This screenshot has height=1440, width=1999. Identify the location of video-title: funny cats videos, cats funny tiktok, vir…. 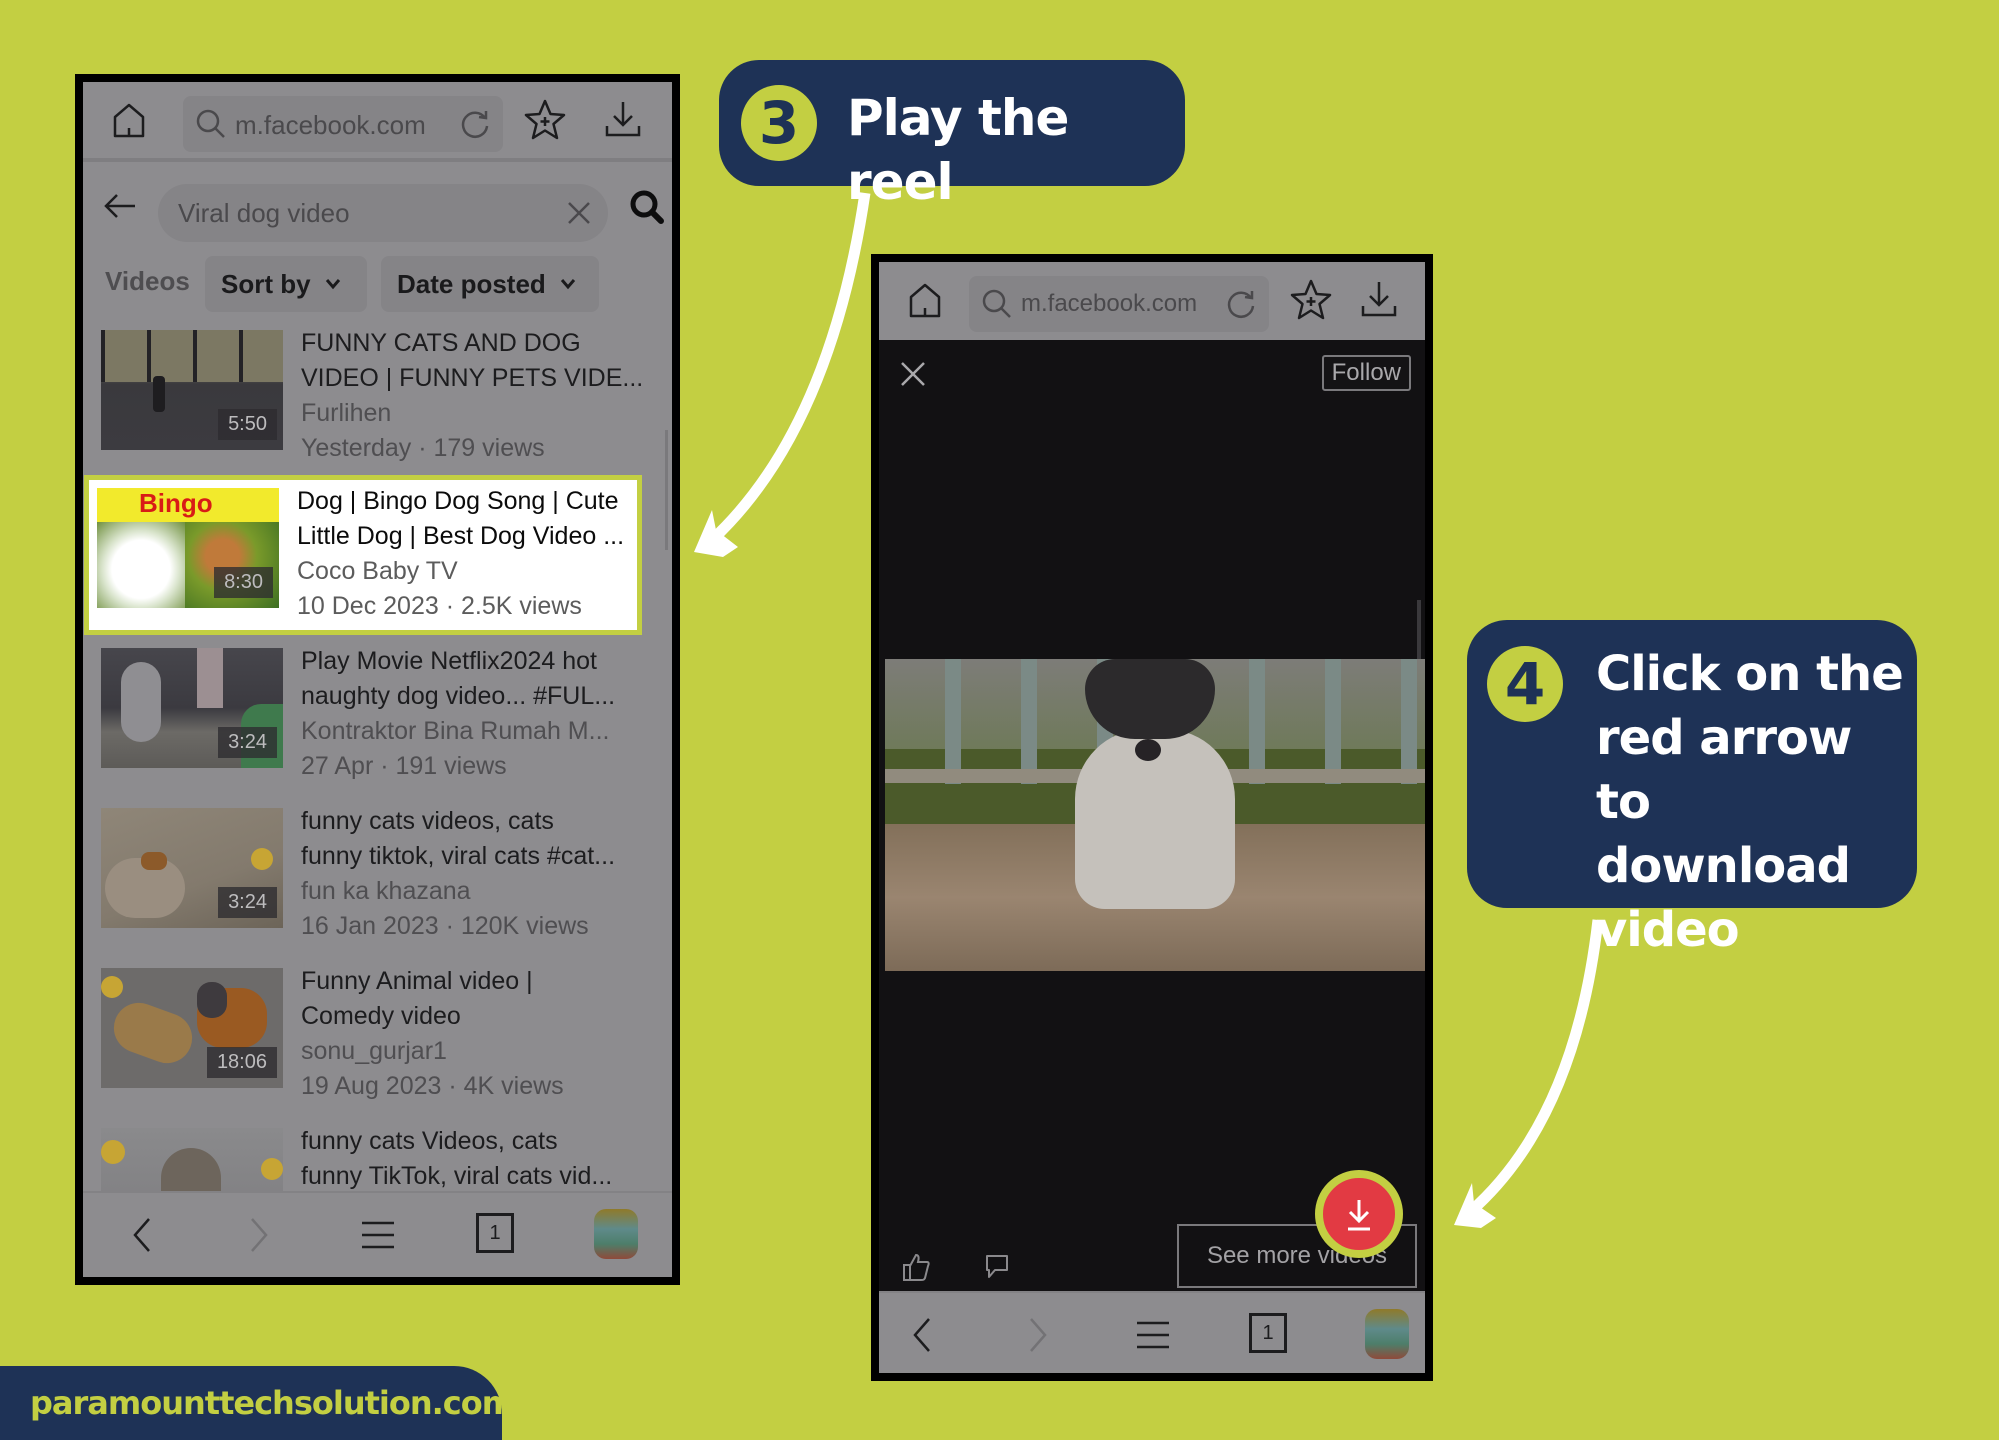
(458, 838).